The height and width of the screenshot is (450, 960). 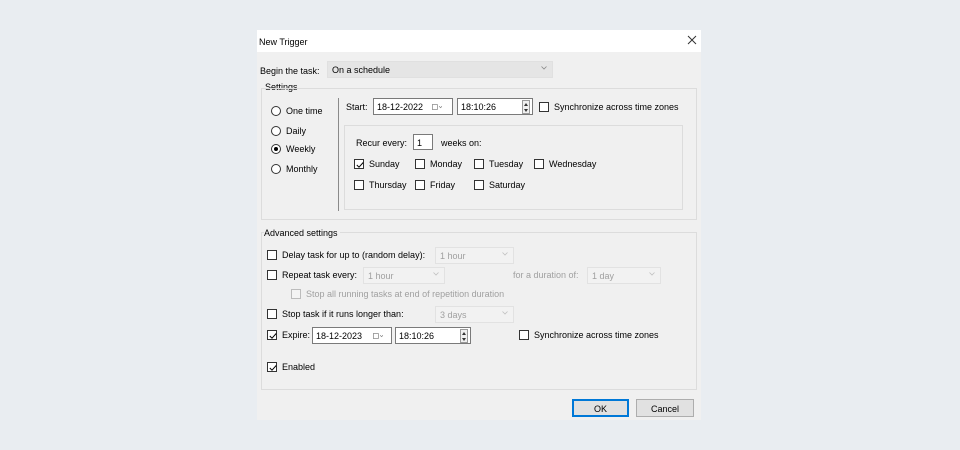 I want to click on cancel-button: Cancel, so click(x=665, y=408).